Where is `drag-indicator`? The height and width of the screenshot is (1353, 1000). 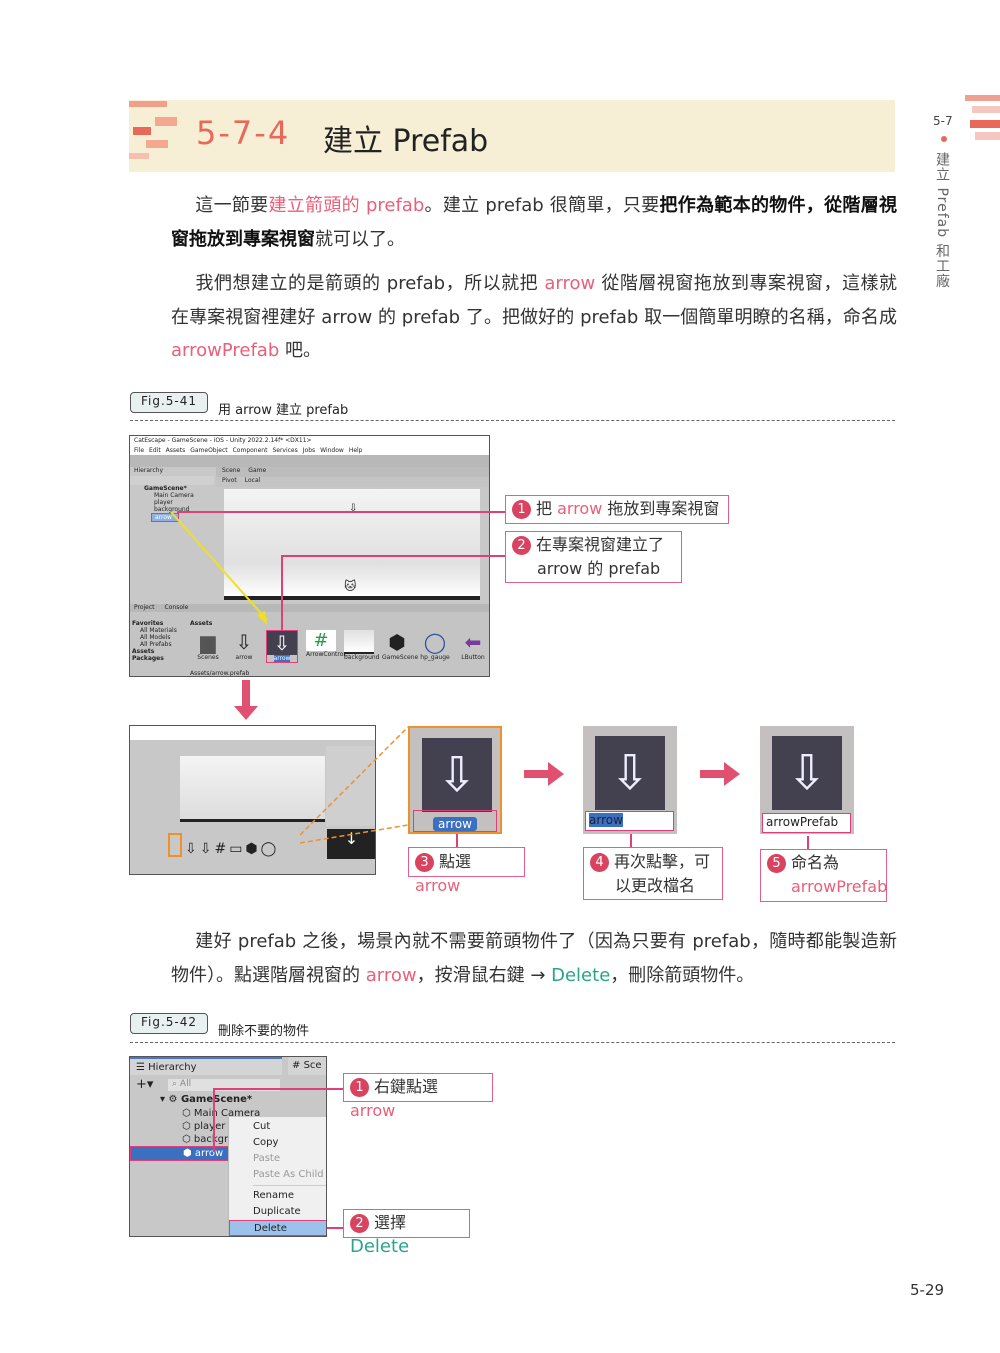 drag-indicator is located at coordinates (219, 568).